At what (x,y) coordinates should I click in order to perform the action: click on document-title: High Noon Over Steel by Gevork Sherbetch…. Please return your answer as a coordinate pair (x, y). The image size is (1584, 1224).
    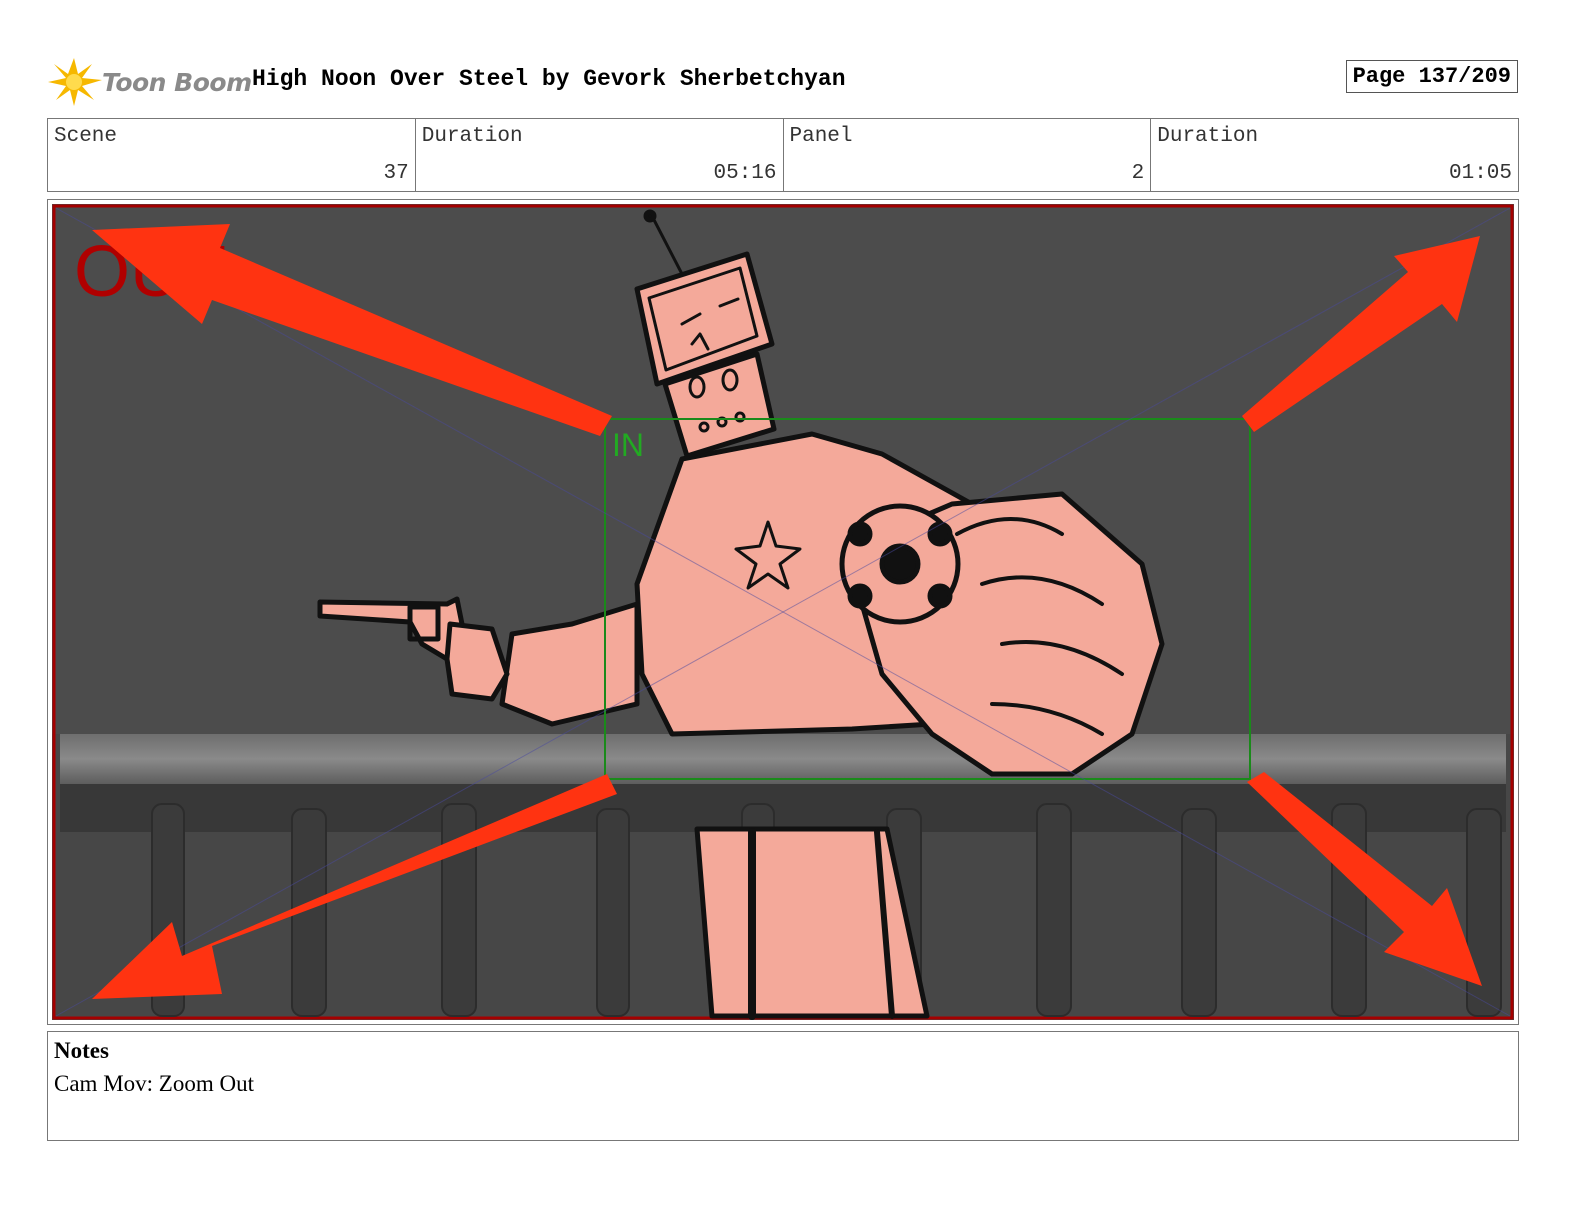
    Looking at the image, I should click on (549, 79).